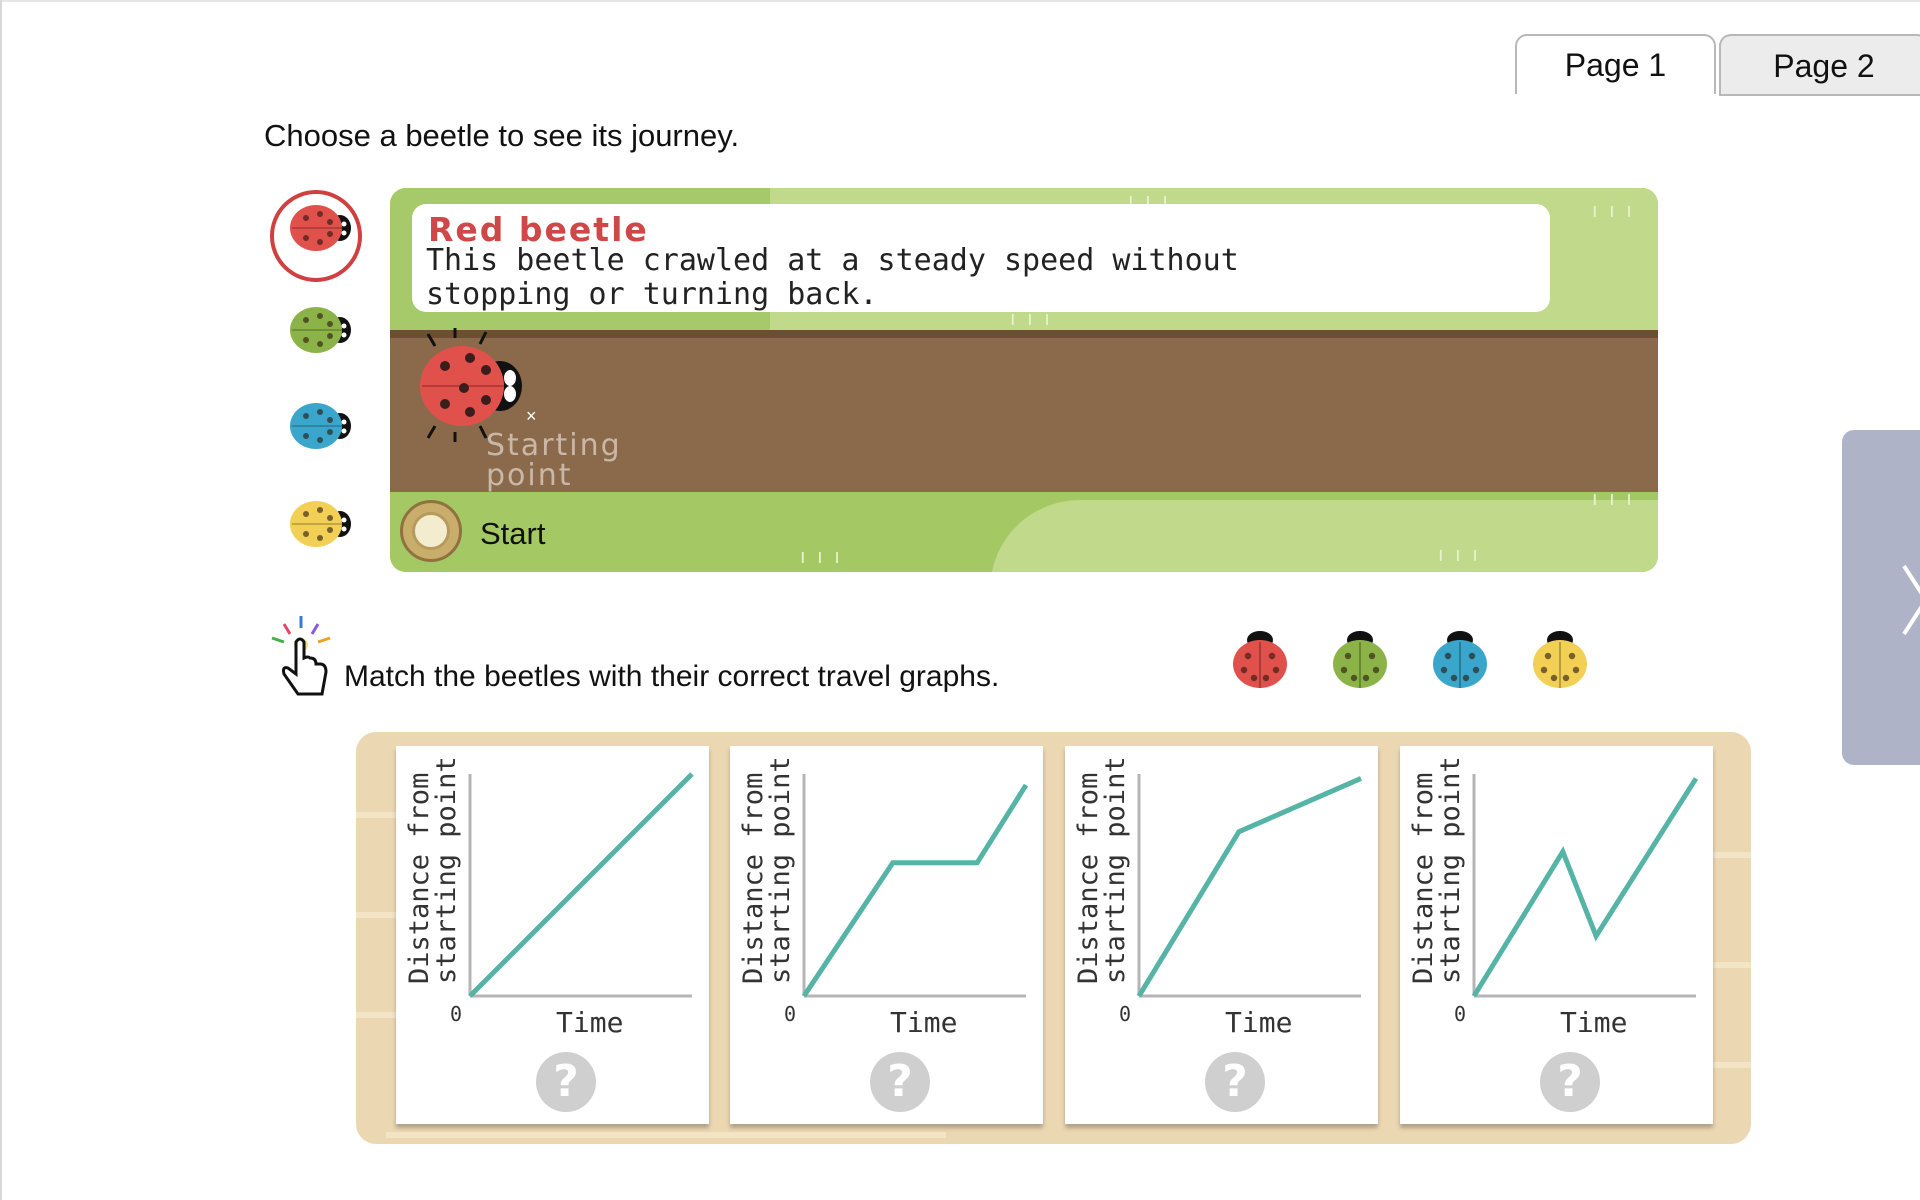 The height and width of the screenshot is (1200, 1920). What do you see at coordinates (666, 1135) in the screenshot?
I see `wood-plank` at bounding box center [666, 1135].